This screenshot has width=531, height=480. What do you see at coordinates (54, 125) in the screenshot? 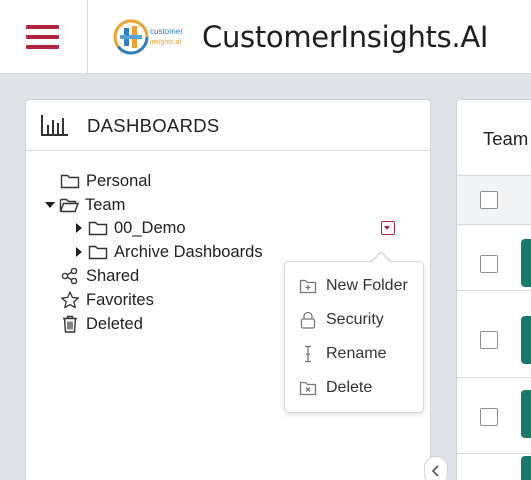
I see `bar-chart-icon` at bounding box center [54, 125].